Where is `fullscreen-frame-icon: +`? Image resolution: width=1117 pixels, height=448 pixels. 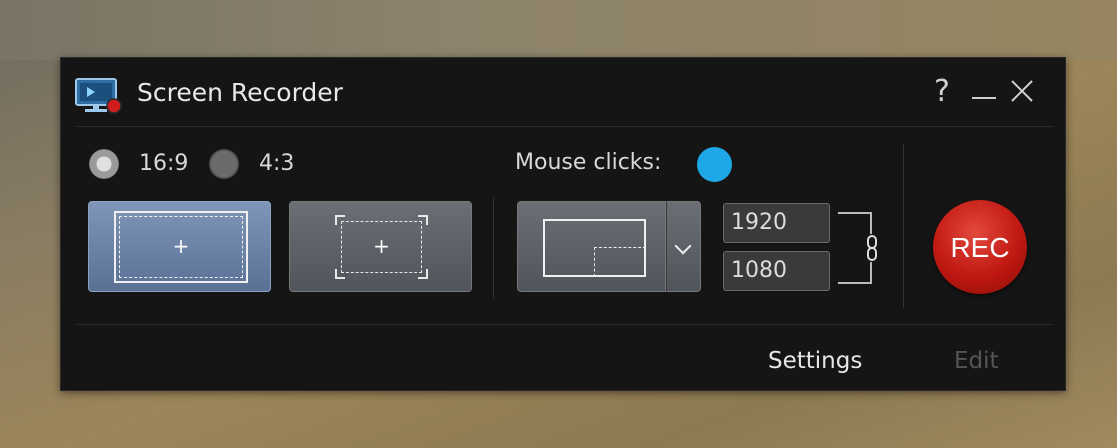
fullscreen-frame-icon: + is located at coordinates (181, 247).